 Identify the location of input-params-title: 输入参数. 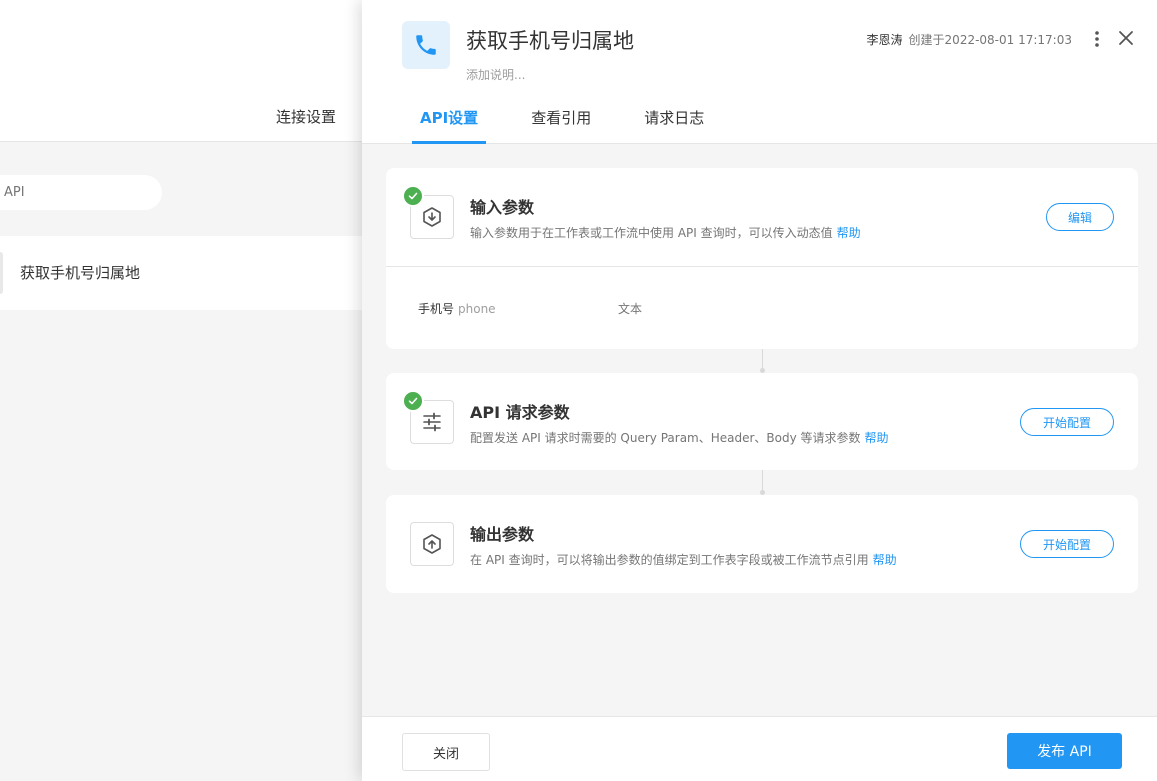
(502, 207).